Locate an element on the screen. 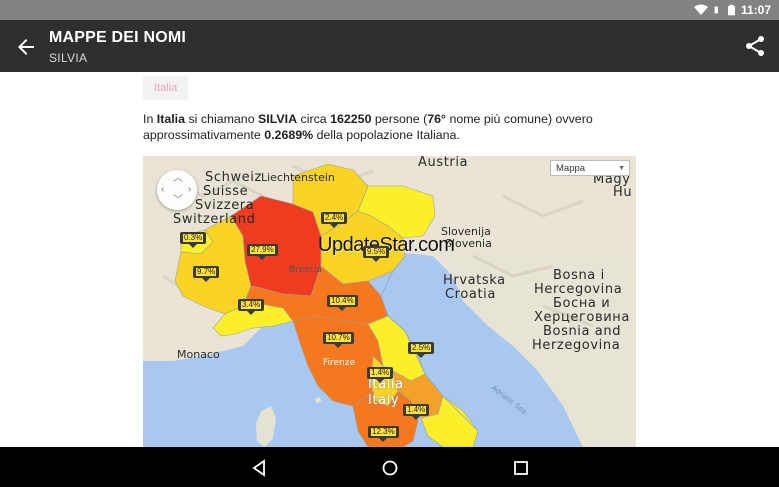 The image size is (779, 487). region-badge-lazio: 12.3% is located at coordinates (383, 434).